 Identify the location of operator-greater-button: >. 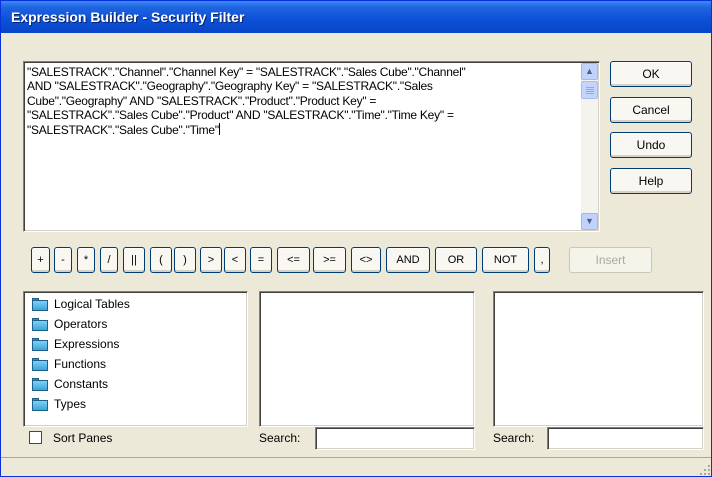
(211, 260).